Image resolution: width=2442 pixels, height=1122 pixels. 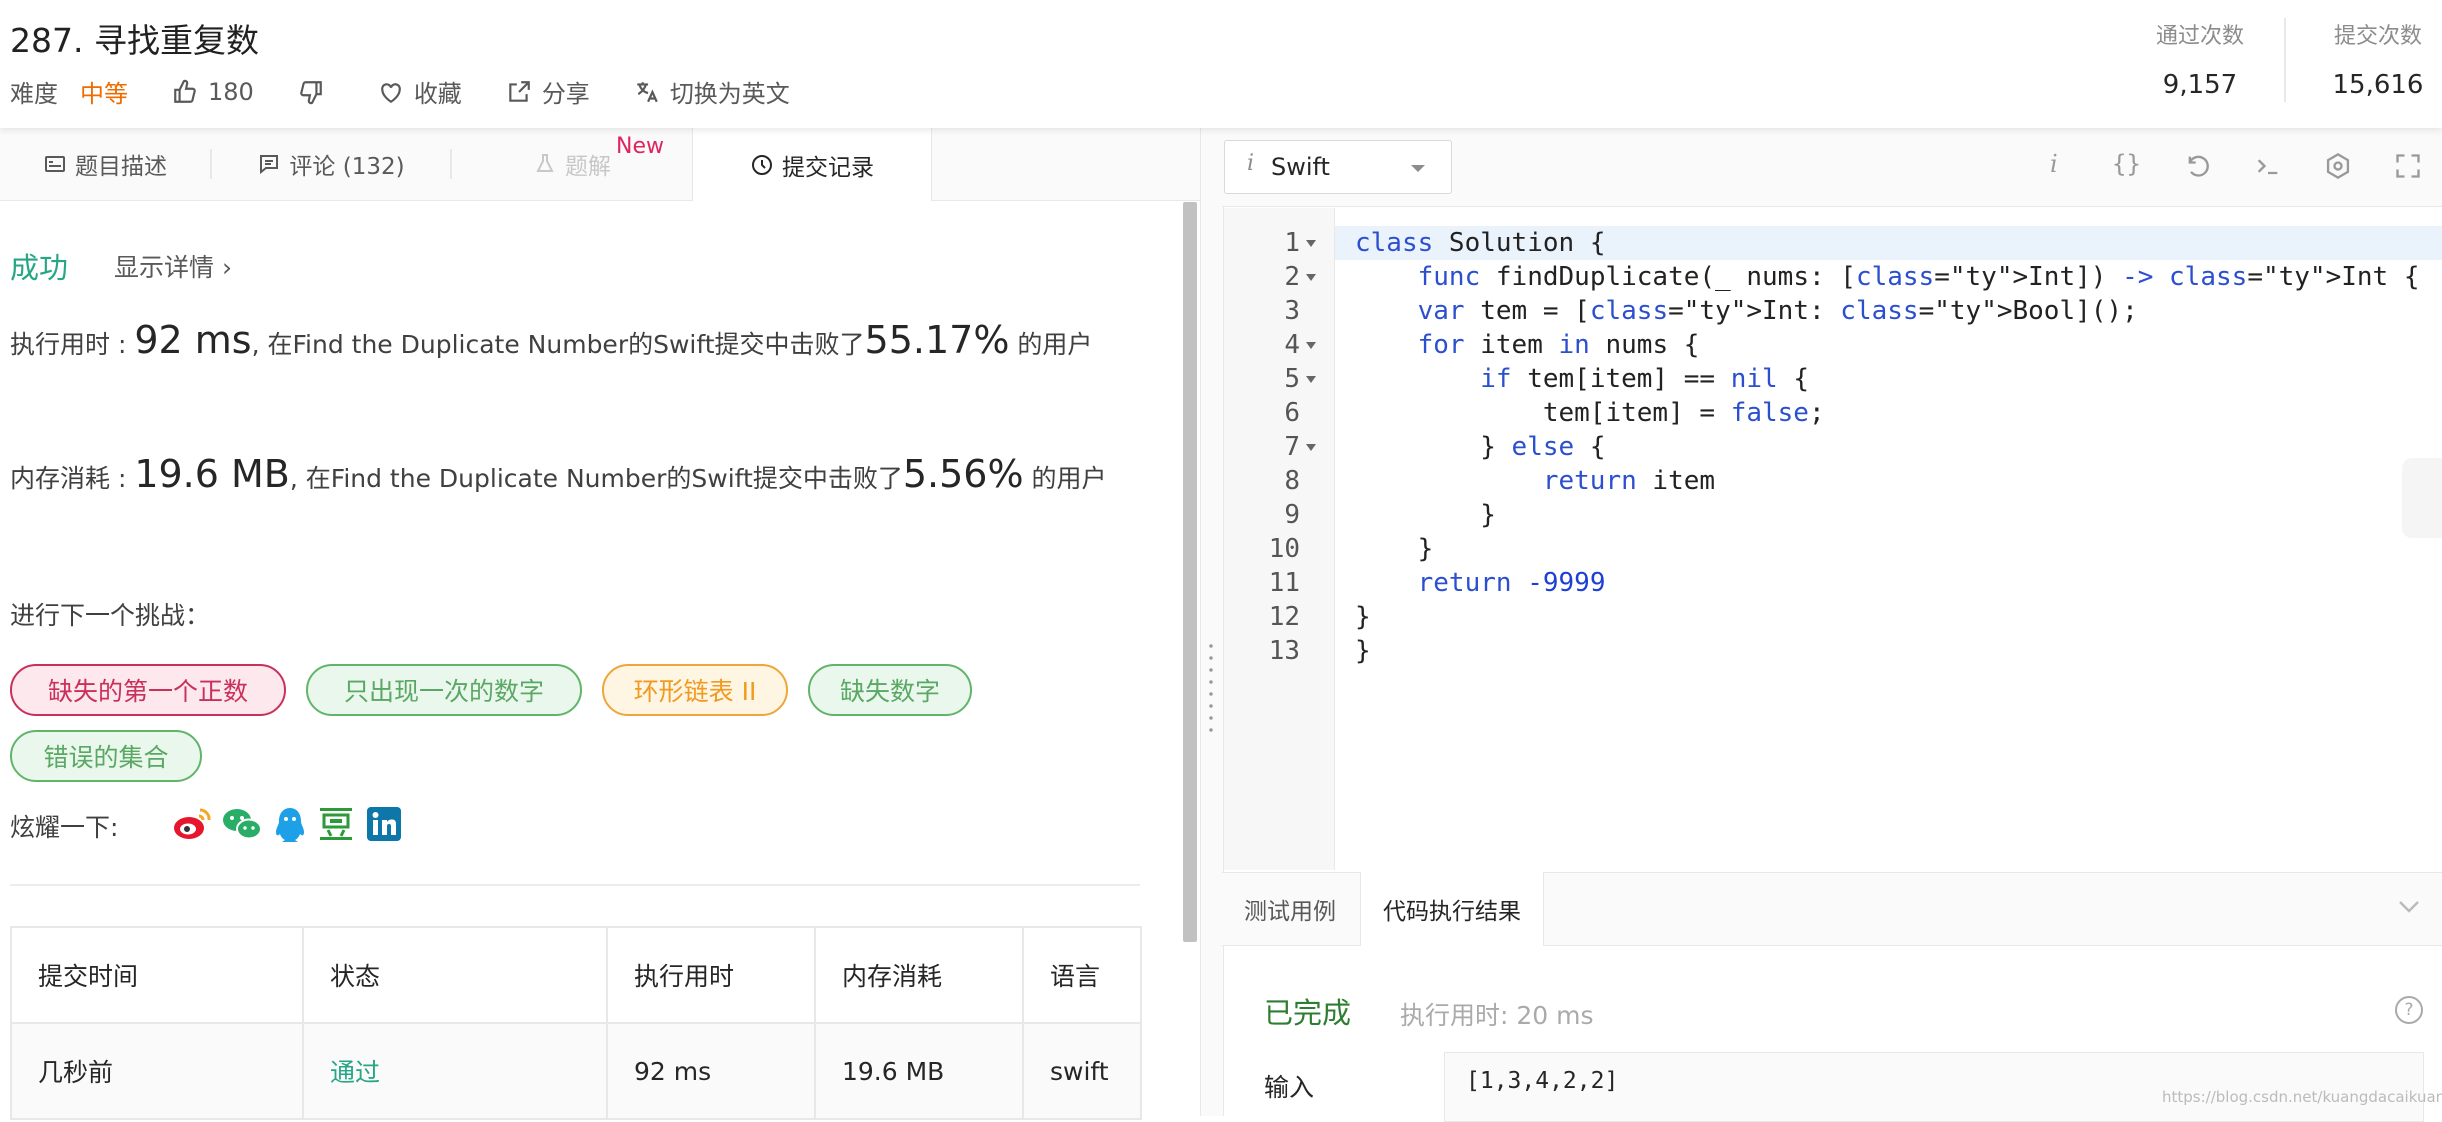 I want to click on tab-description: 题目描述, so click(x=105, y=164).